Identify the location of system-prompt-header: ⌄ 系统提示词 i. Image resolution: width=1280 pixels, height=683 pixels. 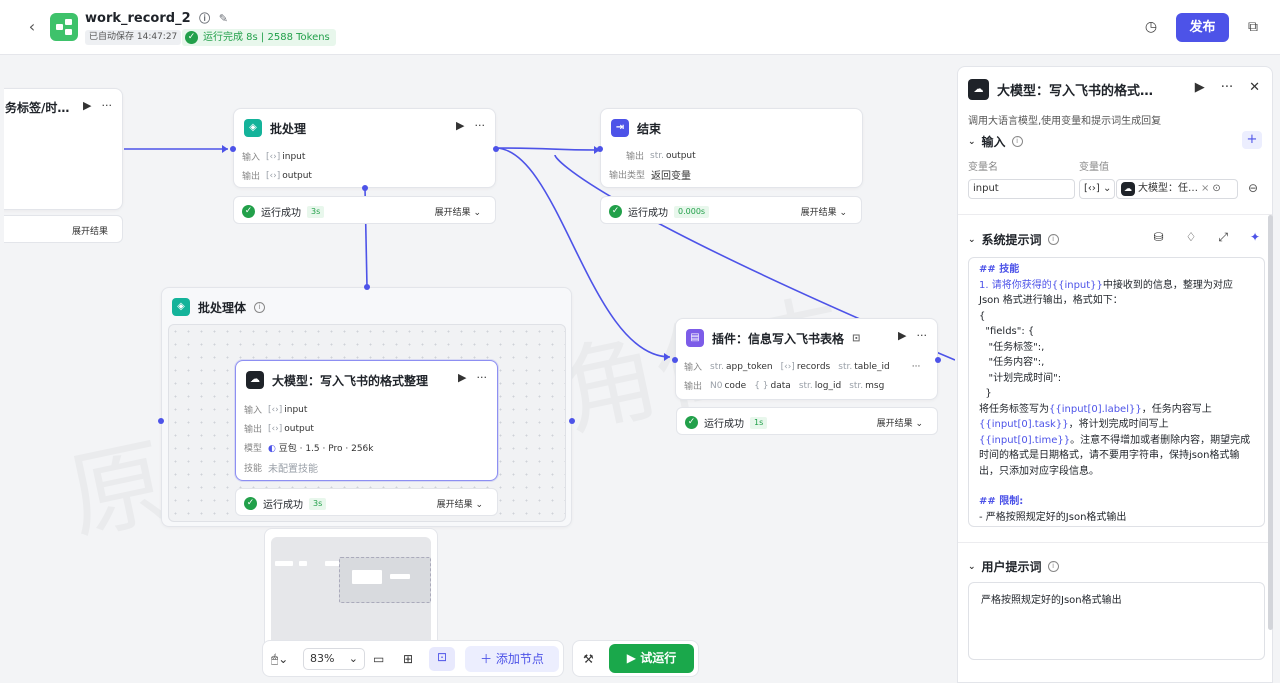
(1013, 239).